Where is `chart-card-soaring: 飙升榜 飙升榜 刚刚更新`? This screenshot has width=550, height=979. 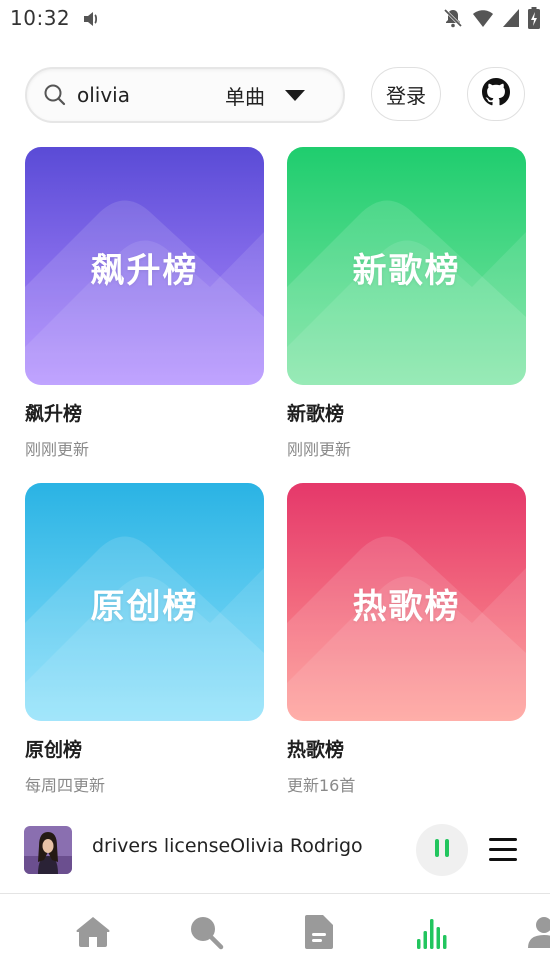
chart-card-soaring: 飙升榜 飙升榜 刚刚更新 is located at coordinates (144, 303).